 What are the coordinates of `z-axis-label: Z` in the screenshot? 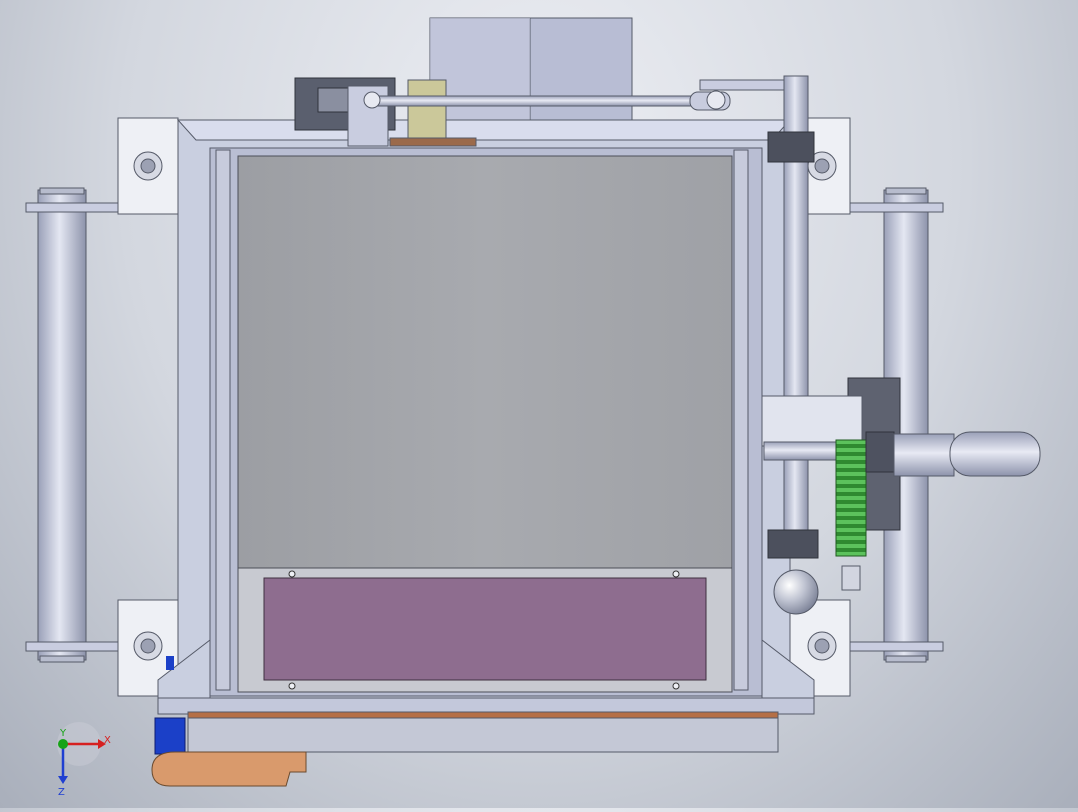 It's located at (61, 792).